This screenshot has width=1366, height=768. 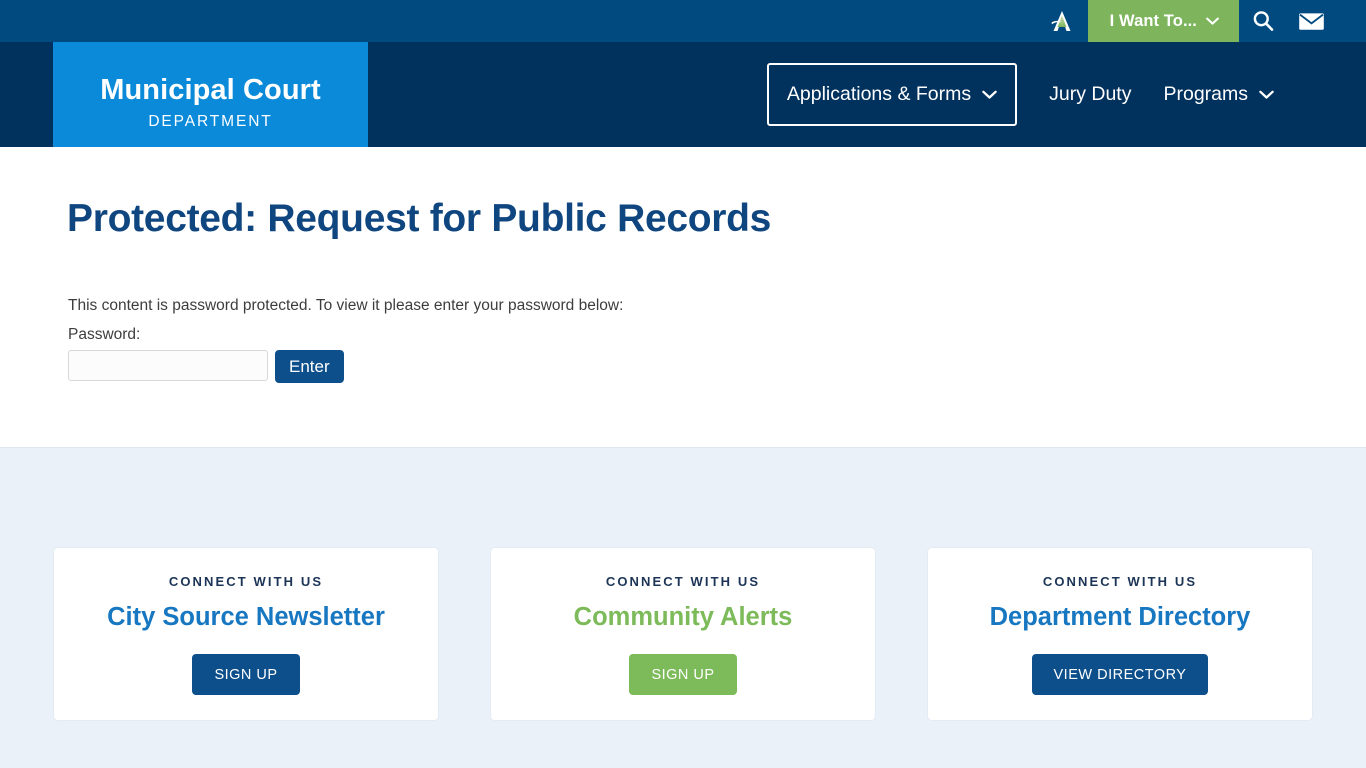 I want to click on password-label: Password:, so click(x=104, y=334).